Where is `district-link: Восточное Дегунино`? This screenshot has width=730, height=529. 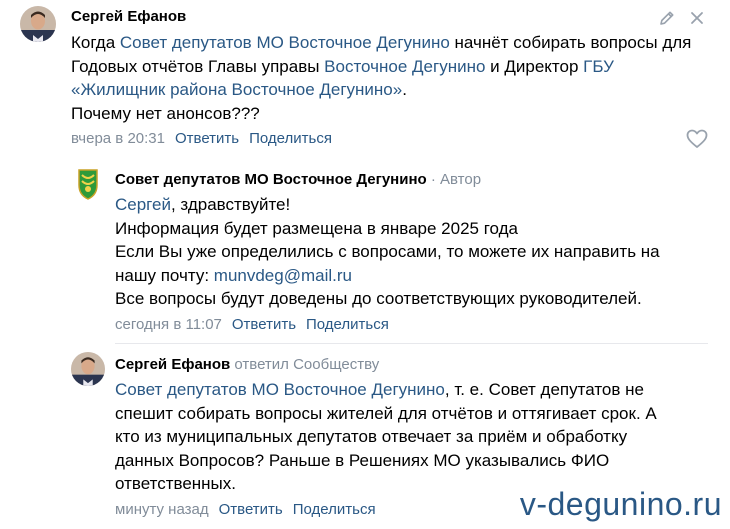 district-link: Восточное Дегунино is located at coordinates (404, 66).